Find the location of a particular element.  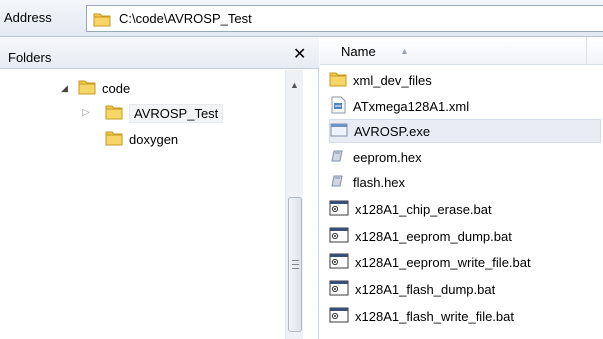

file-label: xml_dev_files is located at coordinates (392, 80).